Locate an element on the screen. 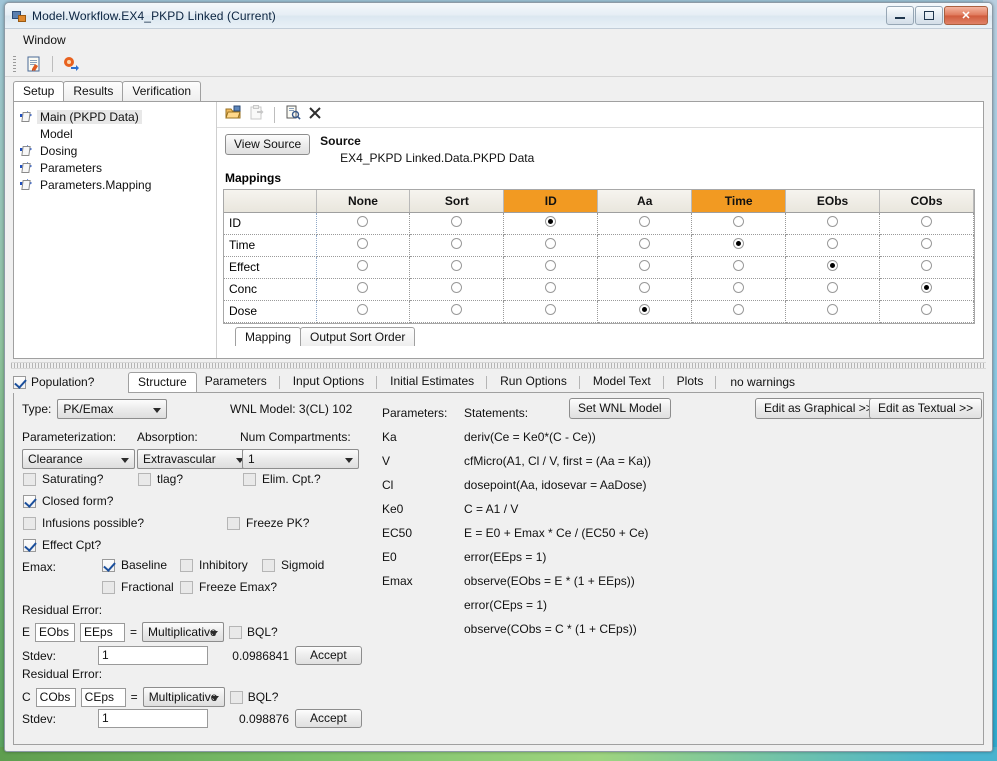  tab-input-options: Input Options is located at coordinates (328, 382).